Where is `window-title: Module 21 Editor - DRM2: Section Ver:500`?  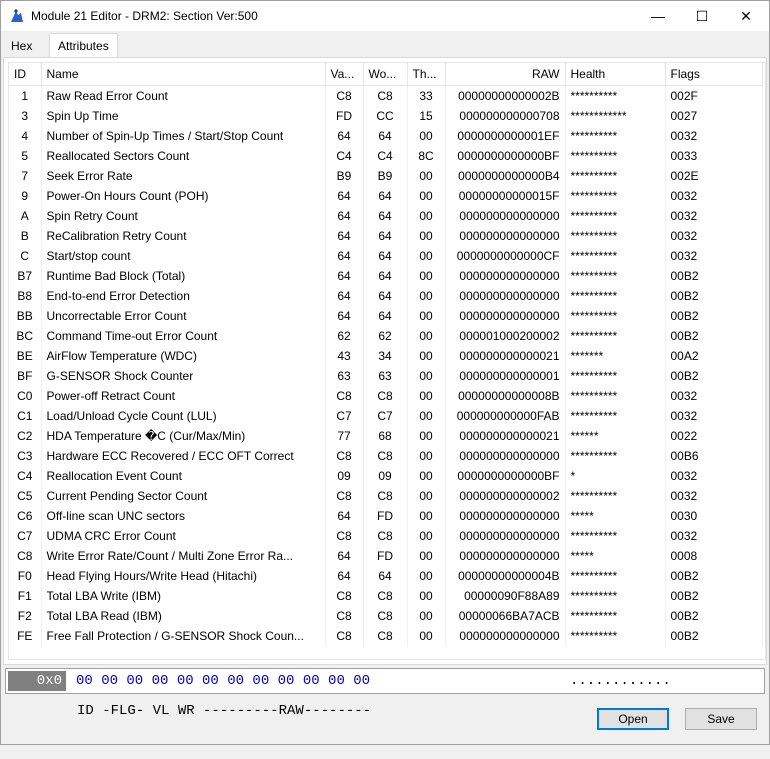
window-title: Module 21 Editor - DRM2: Section Ver:500 is located at coordinates (144, 16).